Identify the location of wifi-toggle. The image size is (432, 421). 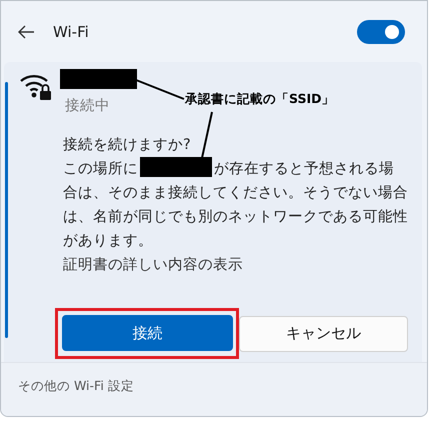
(381, 32).